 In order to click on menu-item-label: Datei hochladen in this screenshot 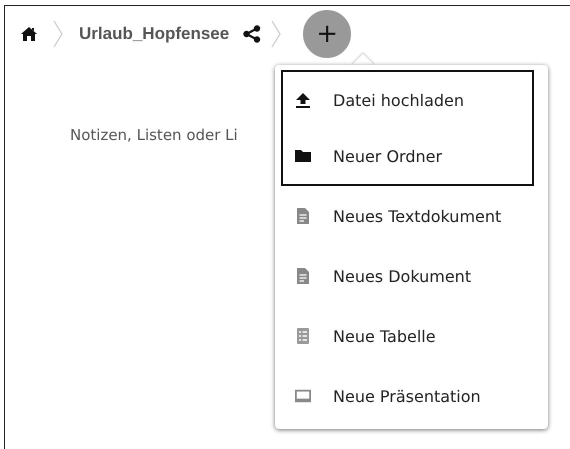, I will do `click(398, 100)`.